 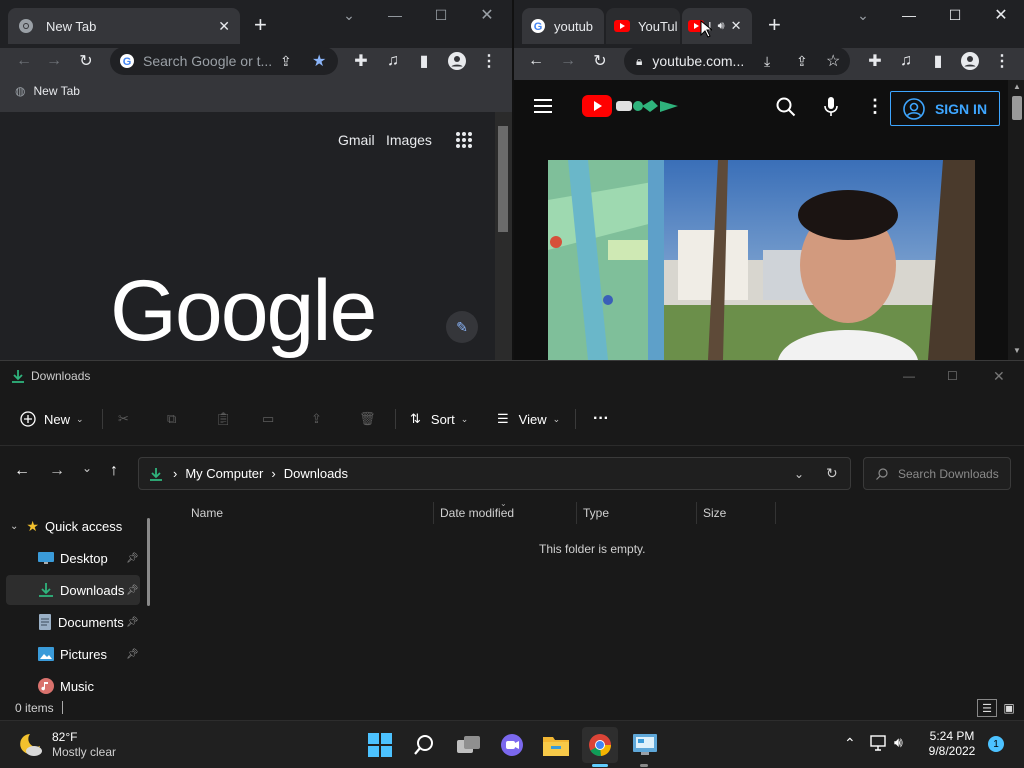 What do you see at coordinates (123, 419) in the screenshot?
I see `cut-icon: ✂` at bounding box center [123, 419].